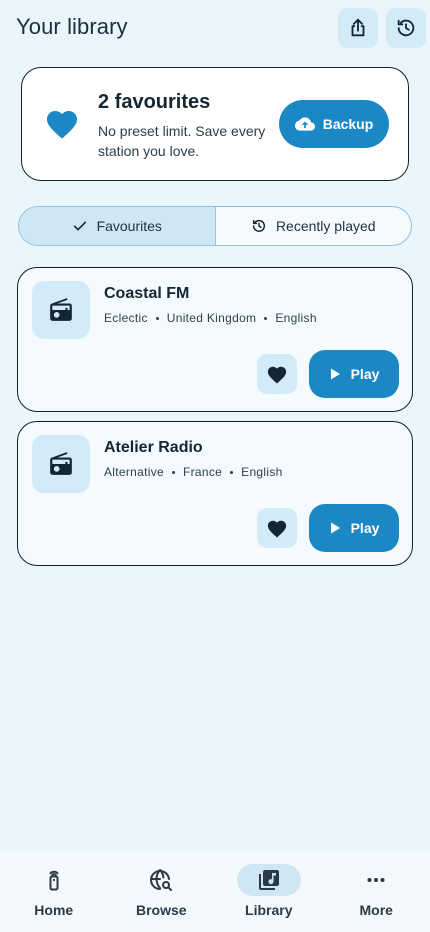 The image size is (430, 932). I want to click on backup-button: Backup, so click(334, 124).